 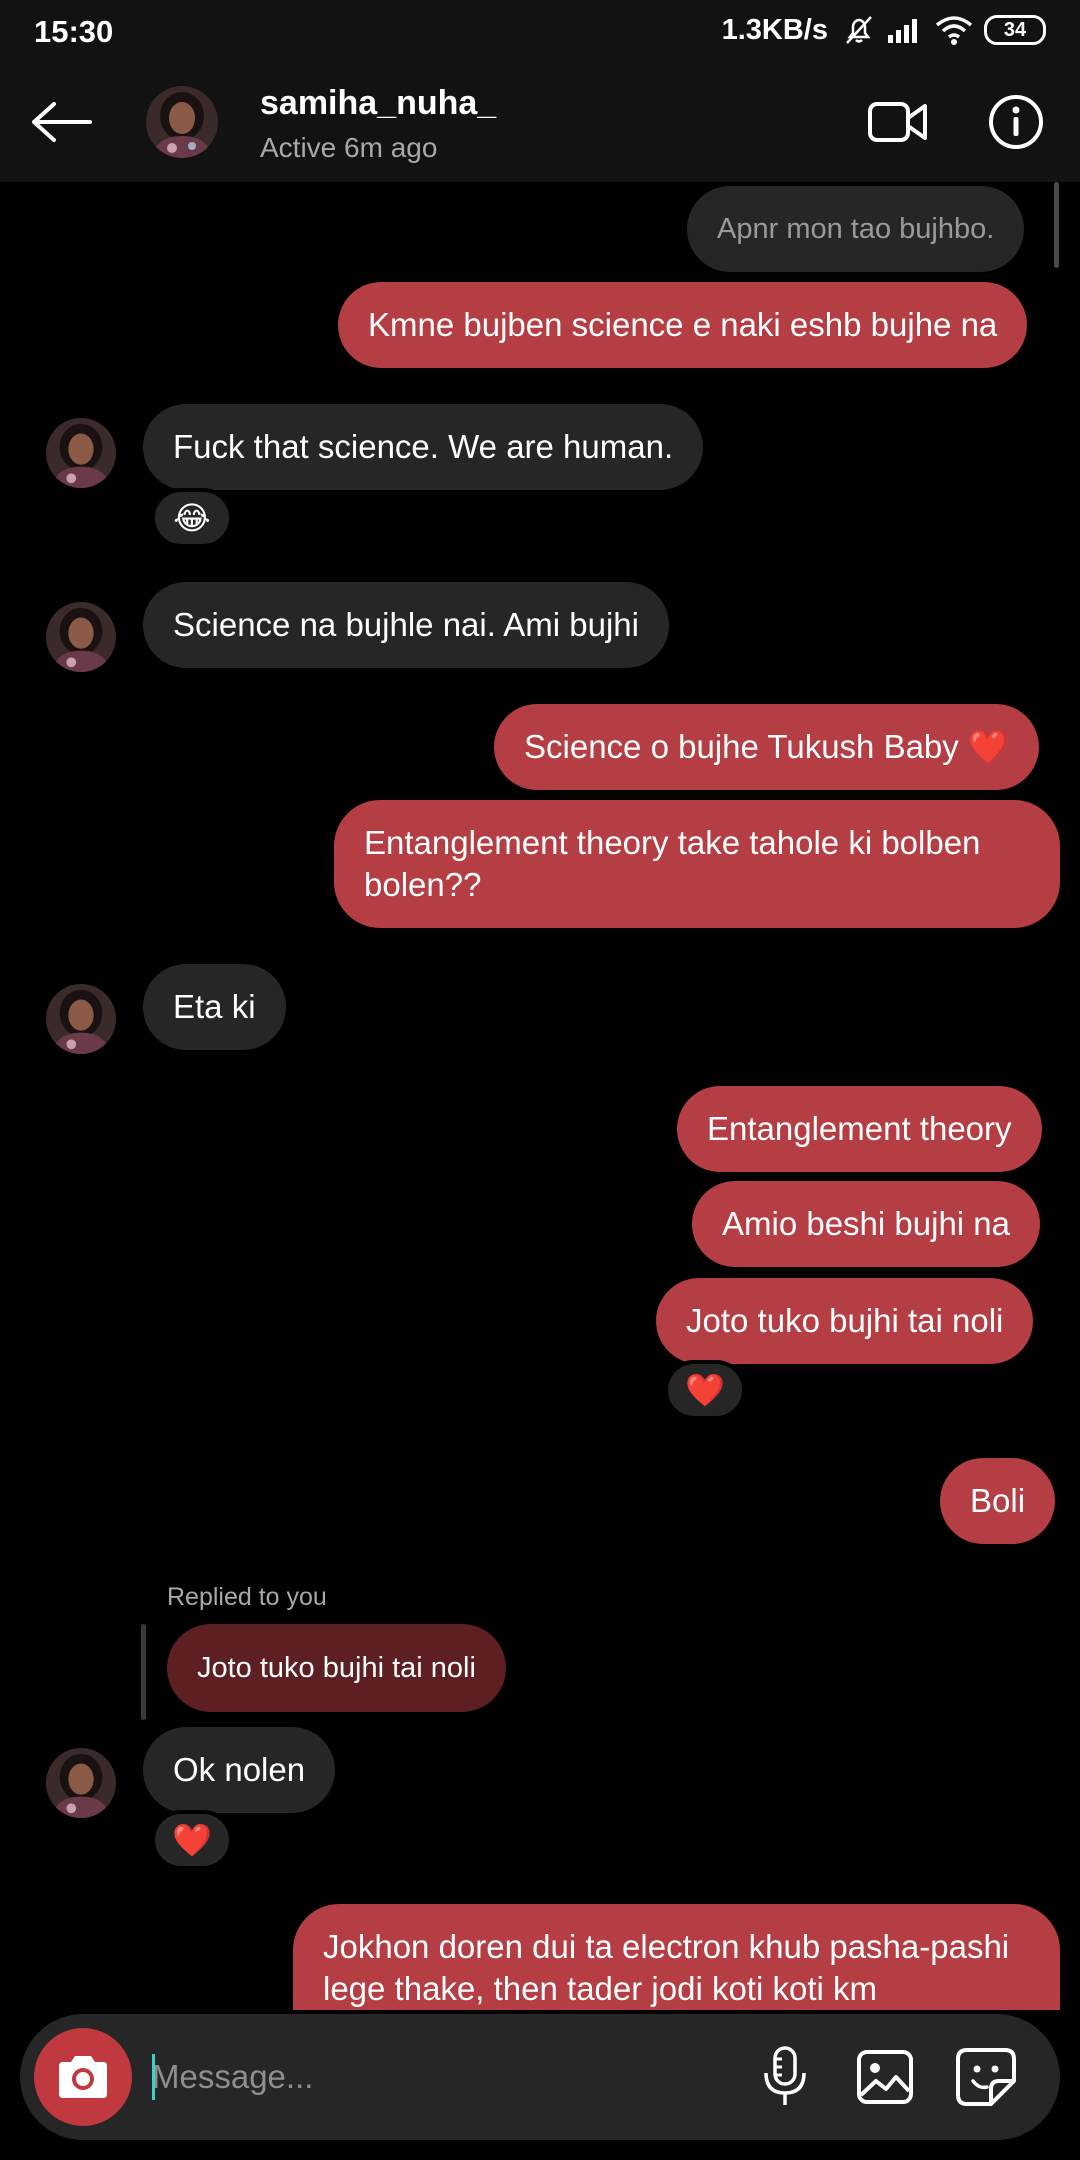 I want to click on sticker-button, so click(x=986, y=2077).